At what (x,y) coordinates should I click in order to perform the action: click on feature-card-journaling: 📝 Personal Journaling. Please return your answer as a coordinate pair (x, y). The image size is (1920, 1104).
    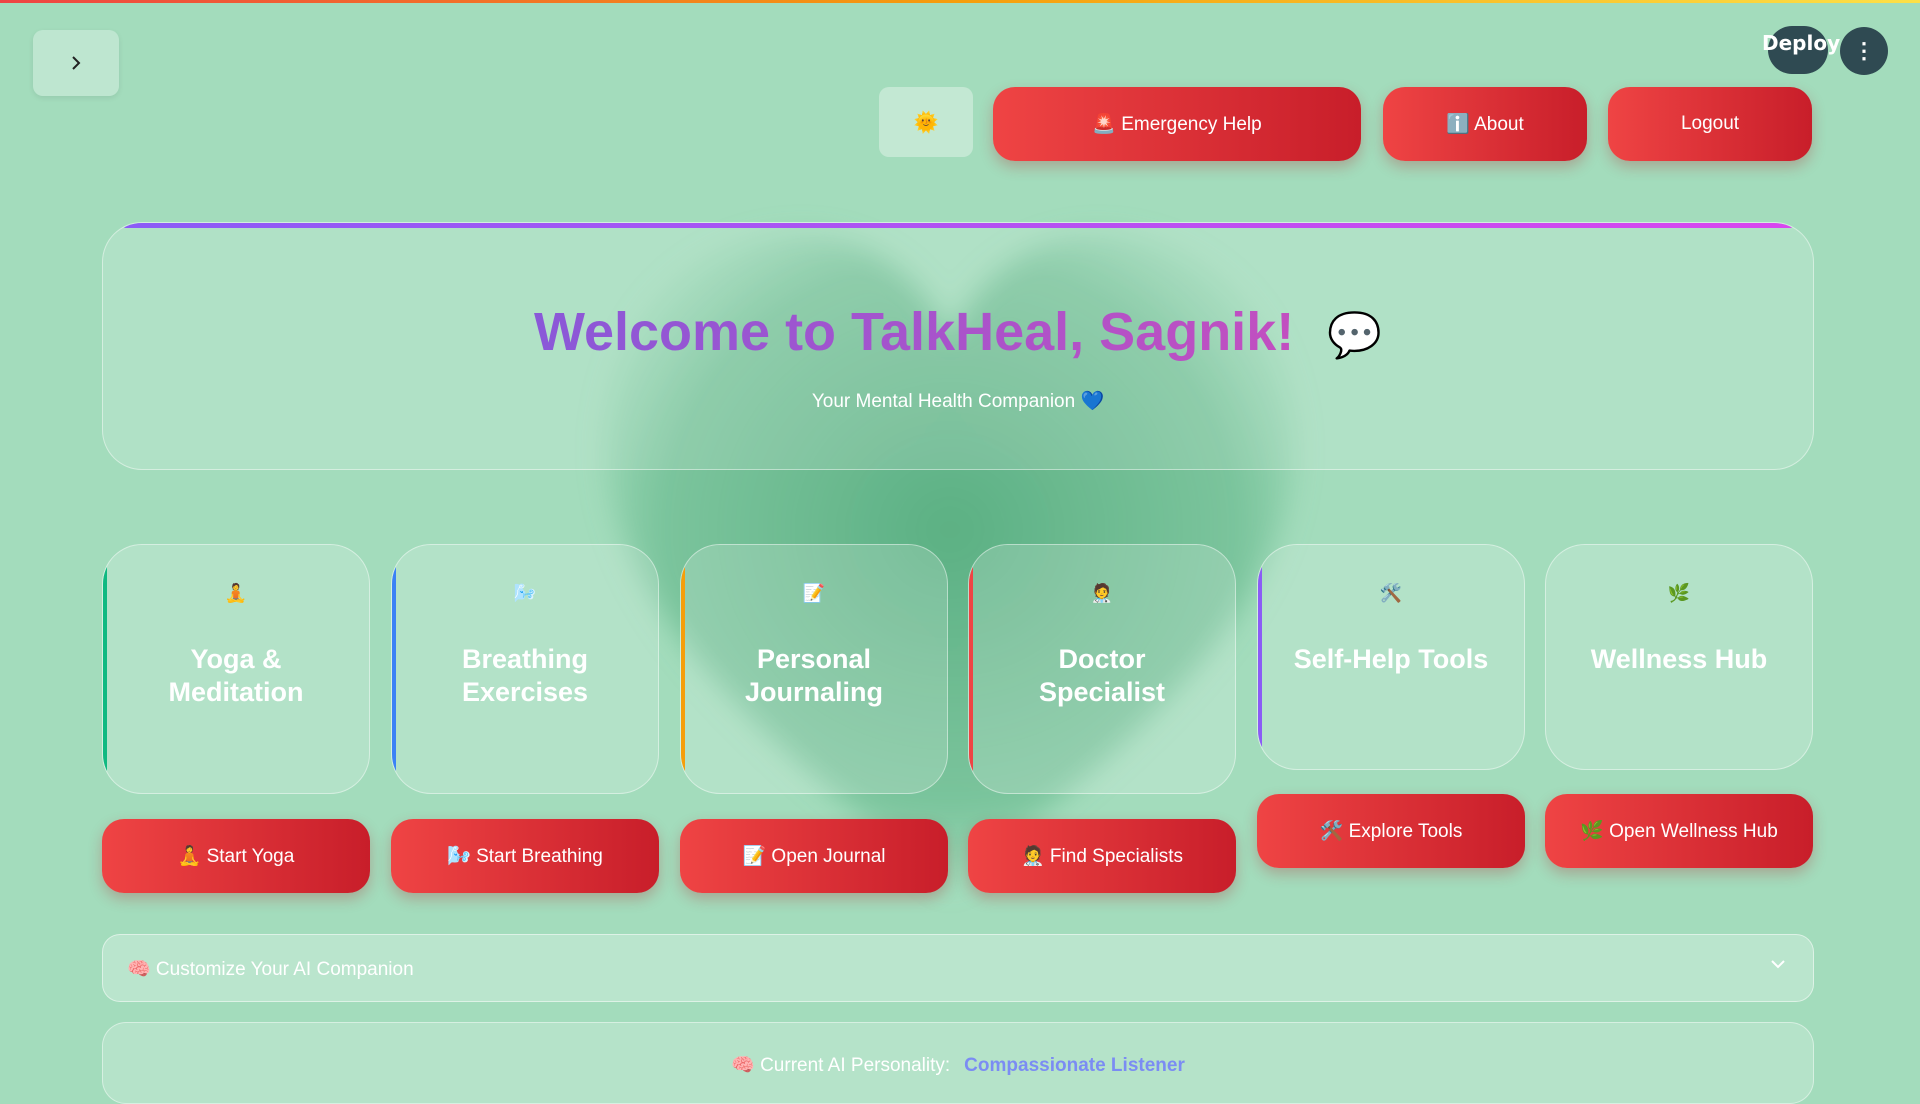
    Looking at the image, I should click on (814, 669).